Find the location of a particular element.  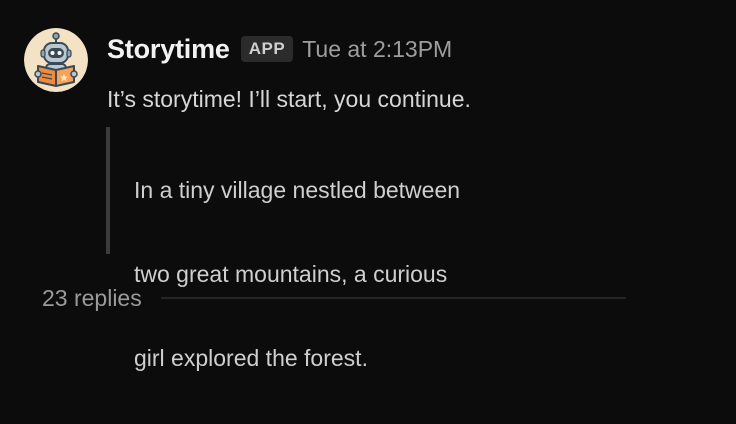

app-badge: APP is located at coordinates (267, 49).